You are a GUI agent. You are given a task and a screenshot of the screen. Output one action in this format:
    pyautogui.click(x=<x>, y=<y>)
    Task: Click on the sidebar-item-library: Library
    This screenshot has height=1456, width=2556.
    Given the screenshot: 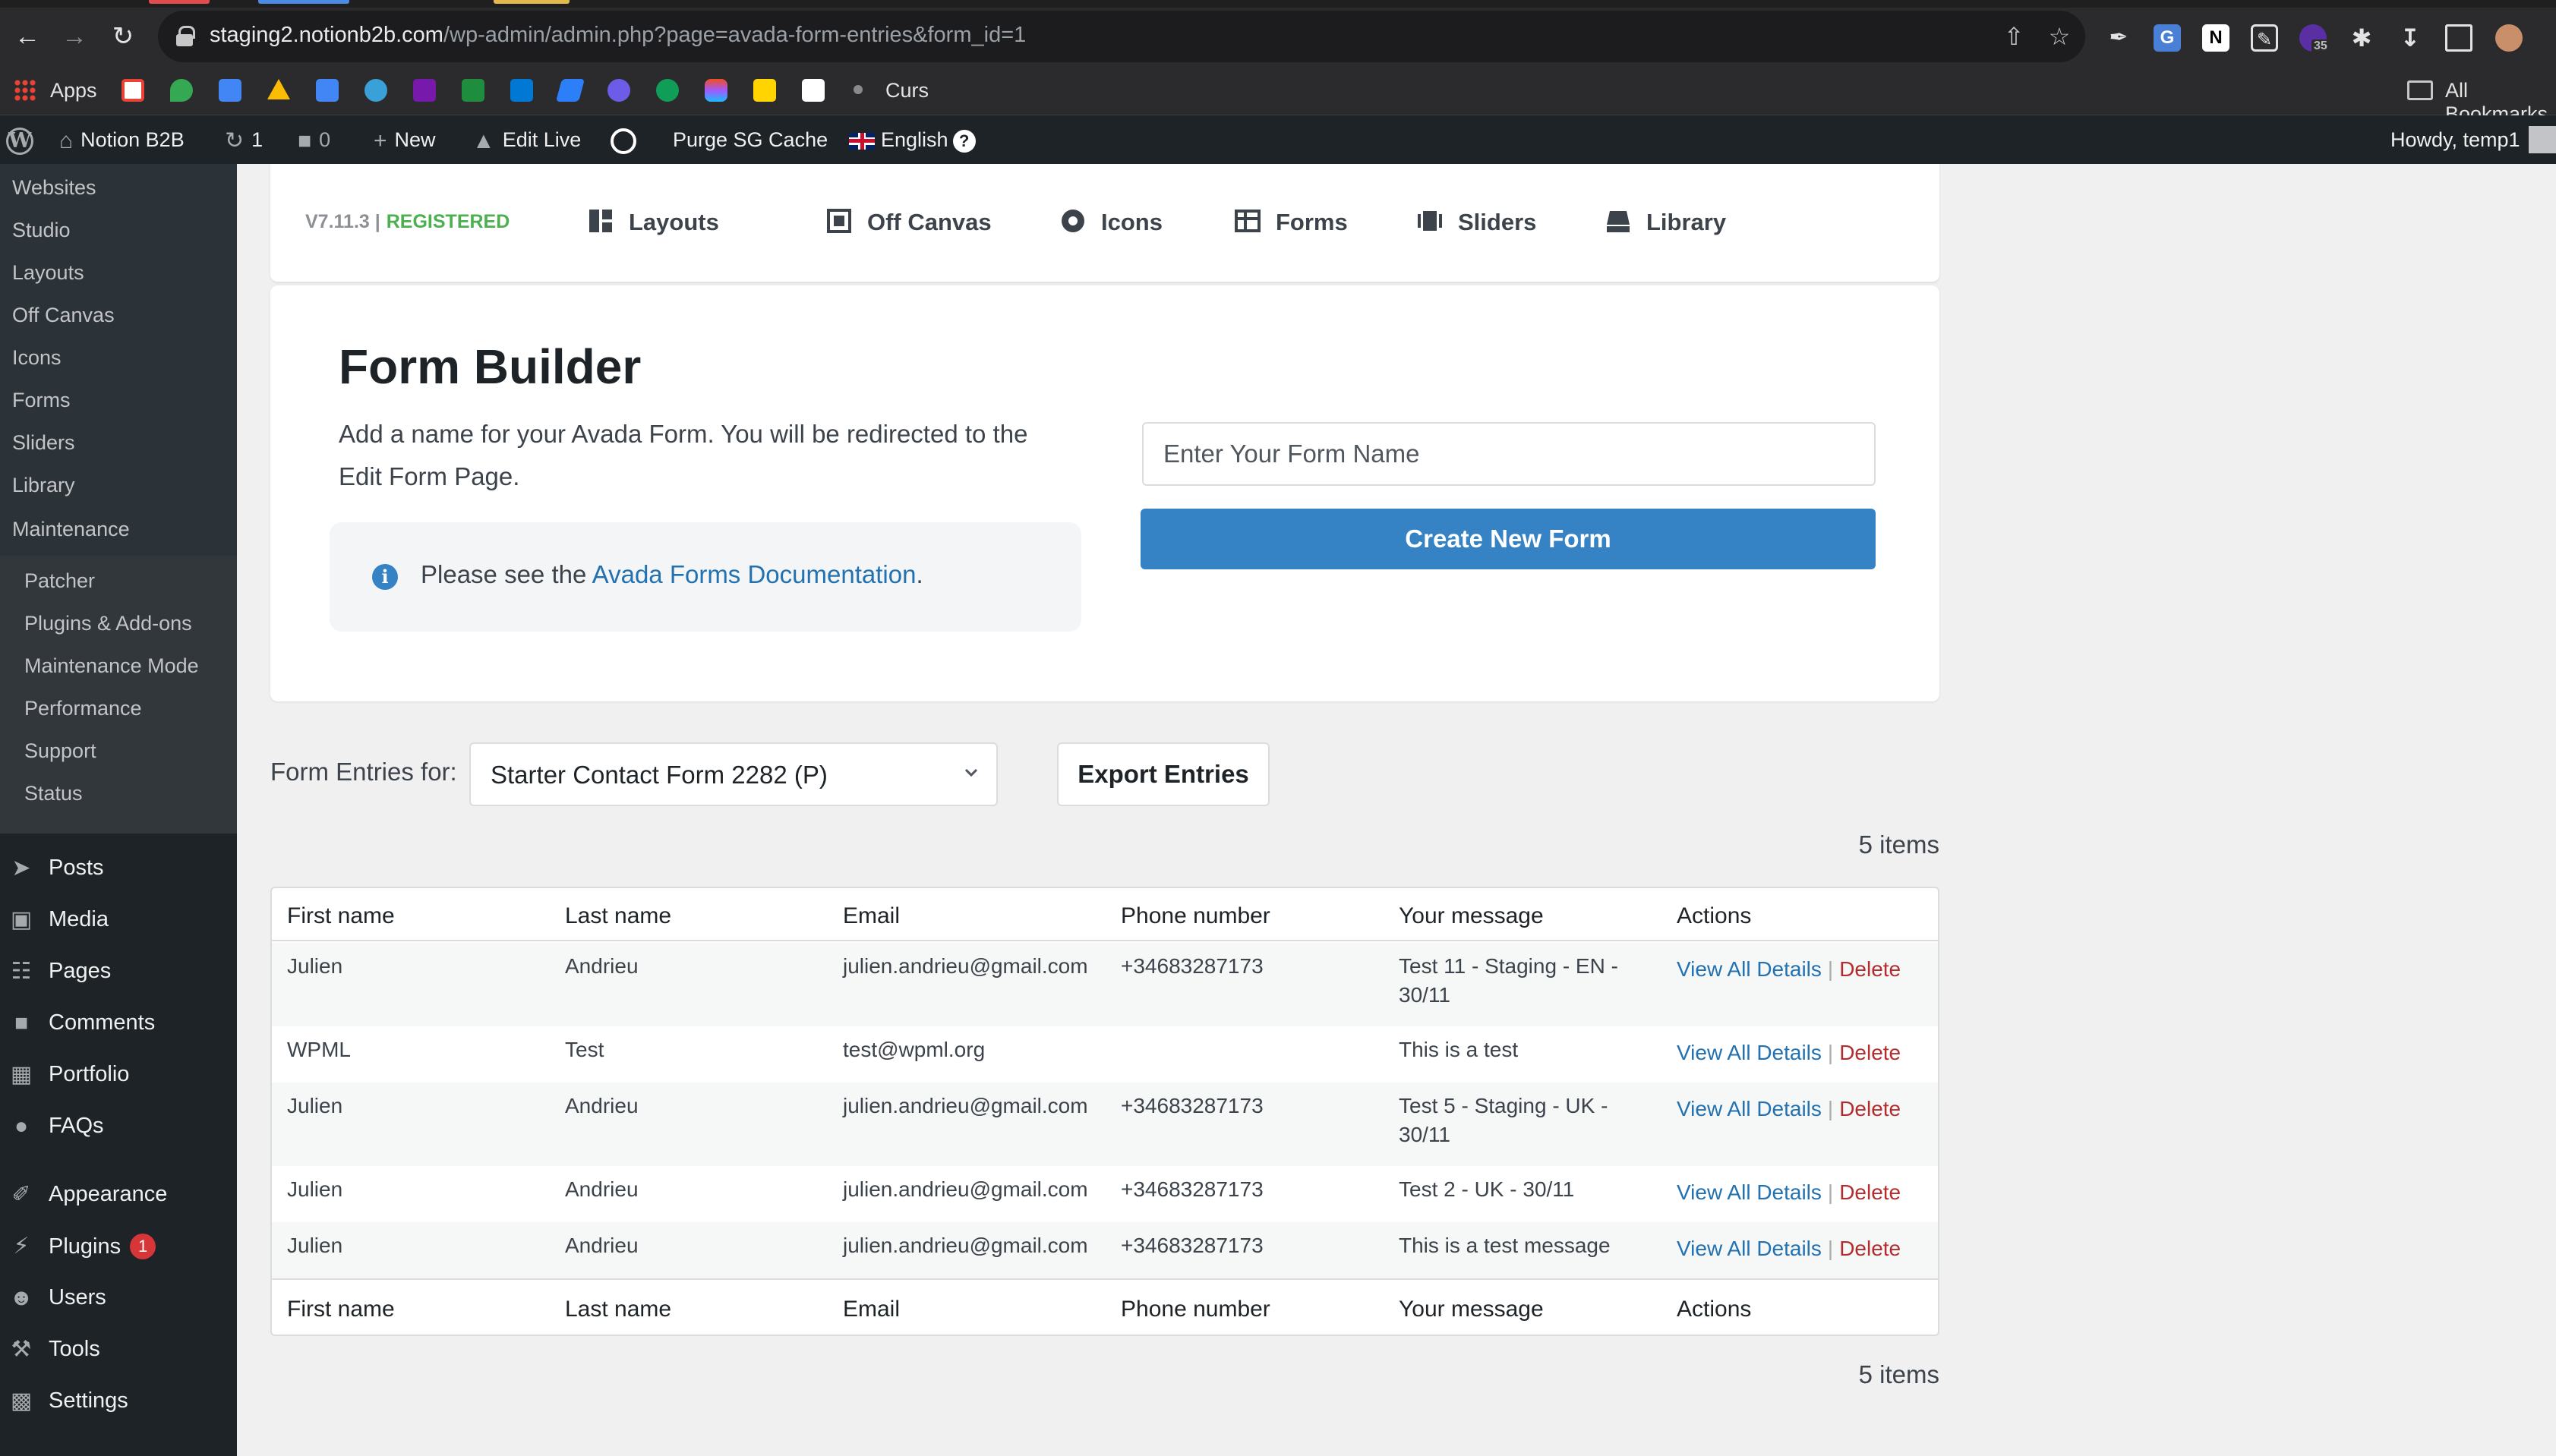 What is the action you would take?
    pyautogui.click(x=43, y=485)
    